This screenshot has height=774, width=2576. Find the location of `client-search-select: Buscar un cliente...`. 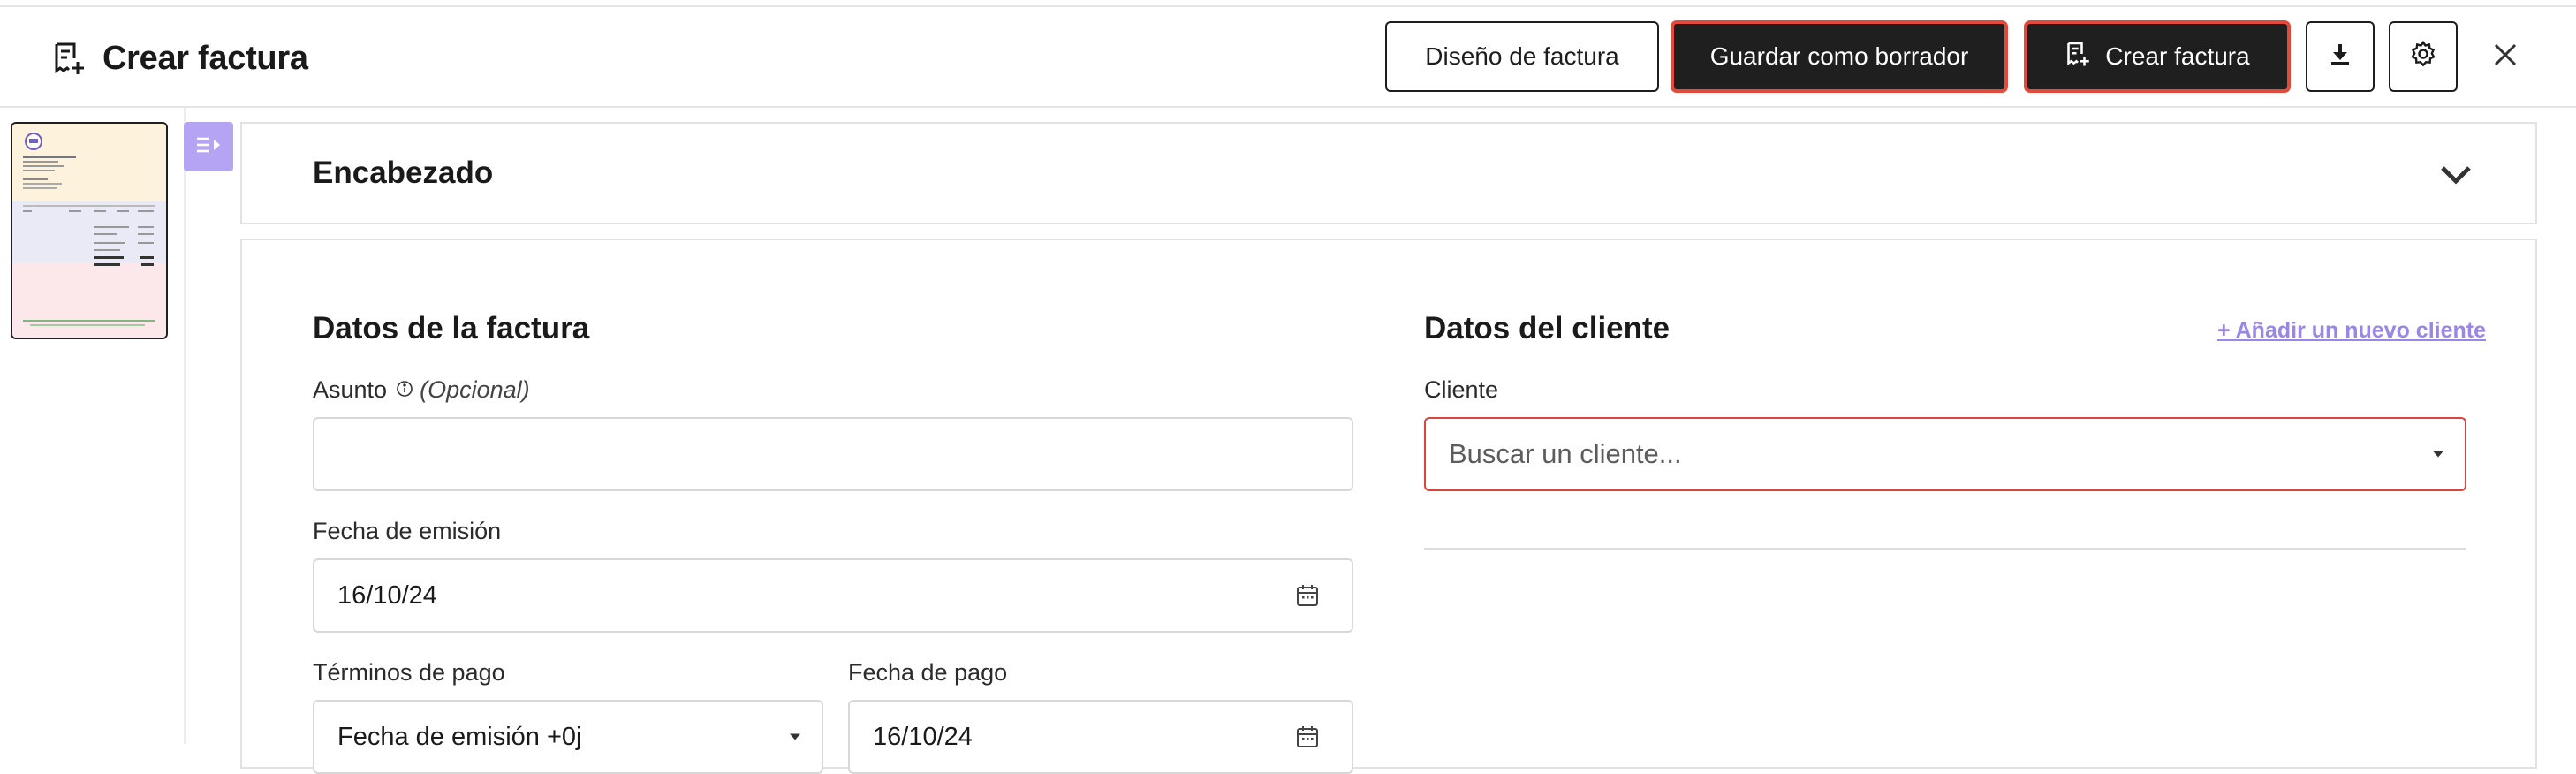

client-search-select: Buscar un cliente... is located at coordinates (1945, 454).